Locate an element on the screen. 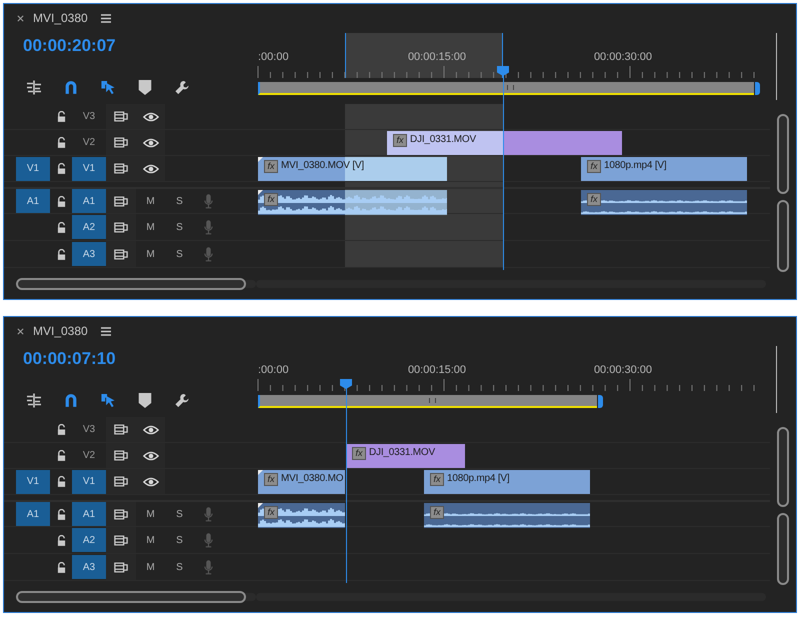 Image resolution: width=800 pixels, height=620 pixels. timecode: 00:00:07:10 is located at coordinates (130, 359).